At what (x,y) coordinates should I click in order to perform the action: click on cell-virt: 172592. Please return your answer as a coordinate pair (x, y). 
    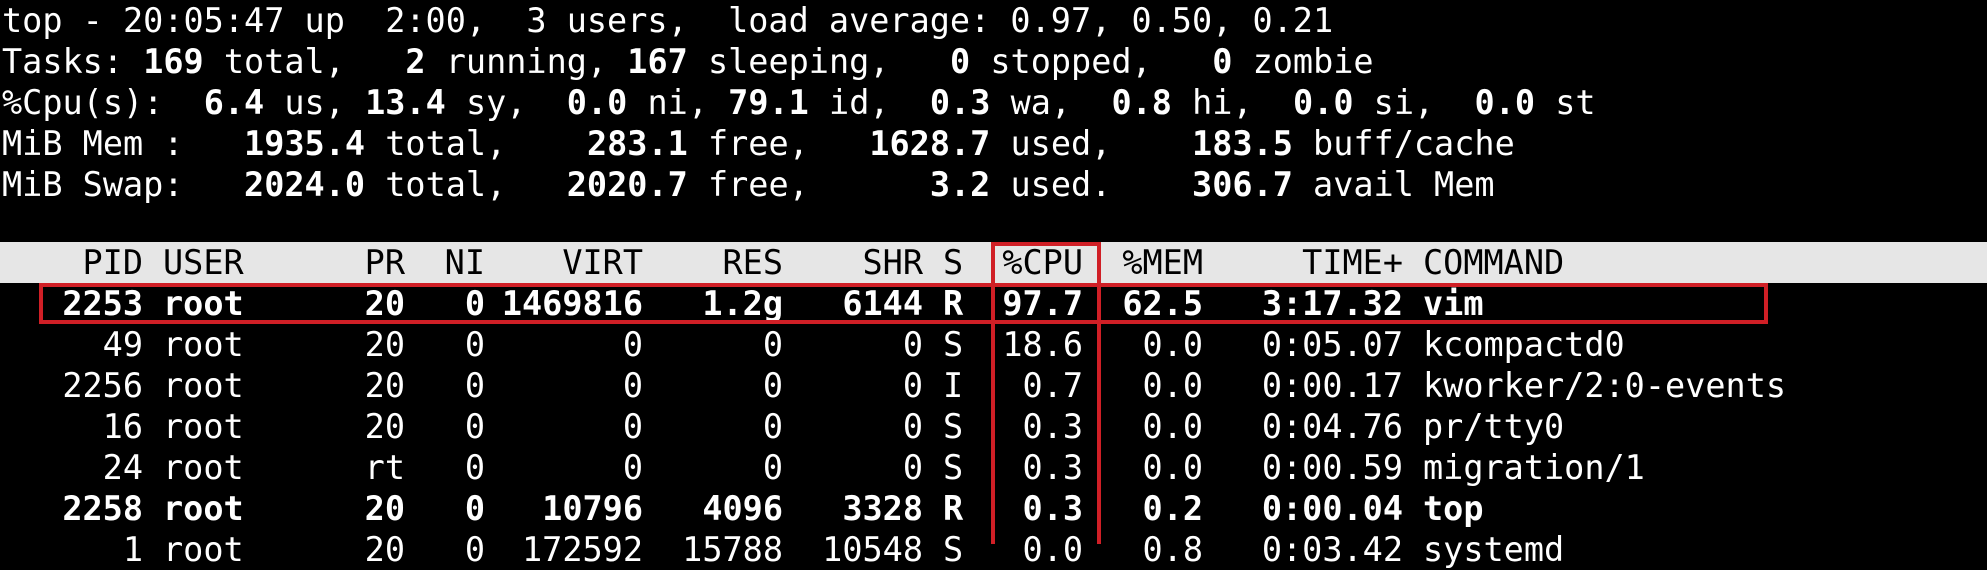
    Looking at the image, I should click on (582, 549).